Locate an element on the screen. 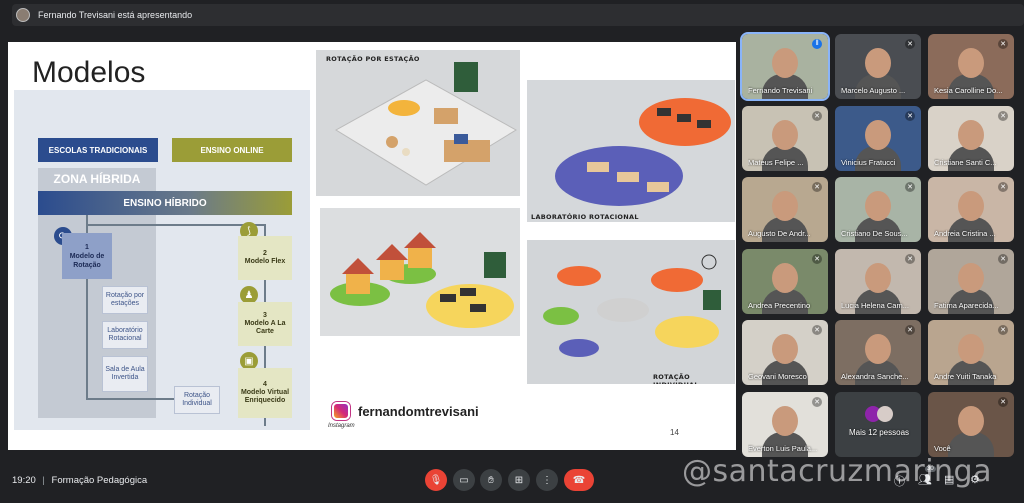 Image resolution: width=1024 pixels, height=503 pixels. model-1-box: 1 Modelo de Rotação is located at coordinates (87, 256).